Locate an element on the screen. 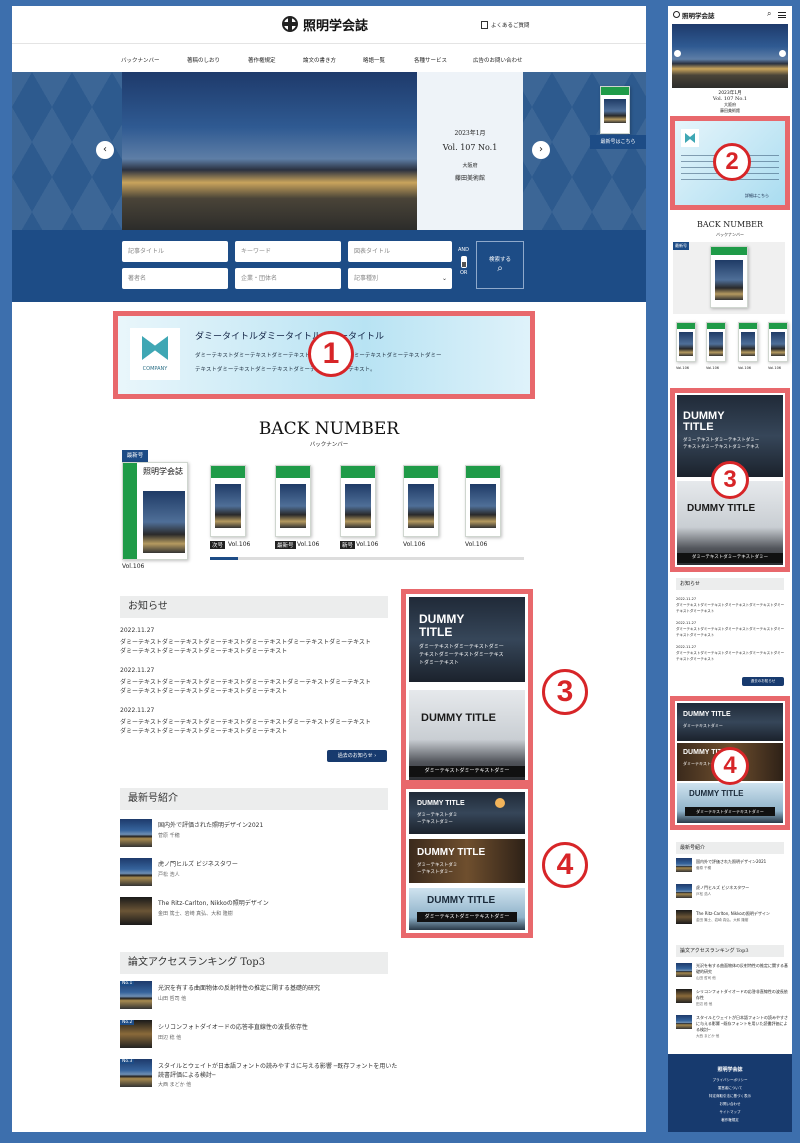  footer-link: お問い合わせ is located at coordinates (730, 1104).